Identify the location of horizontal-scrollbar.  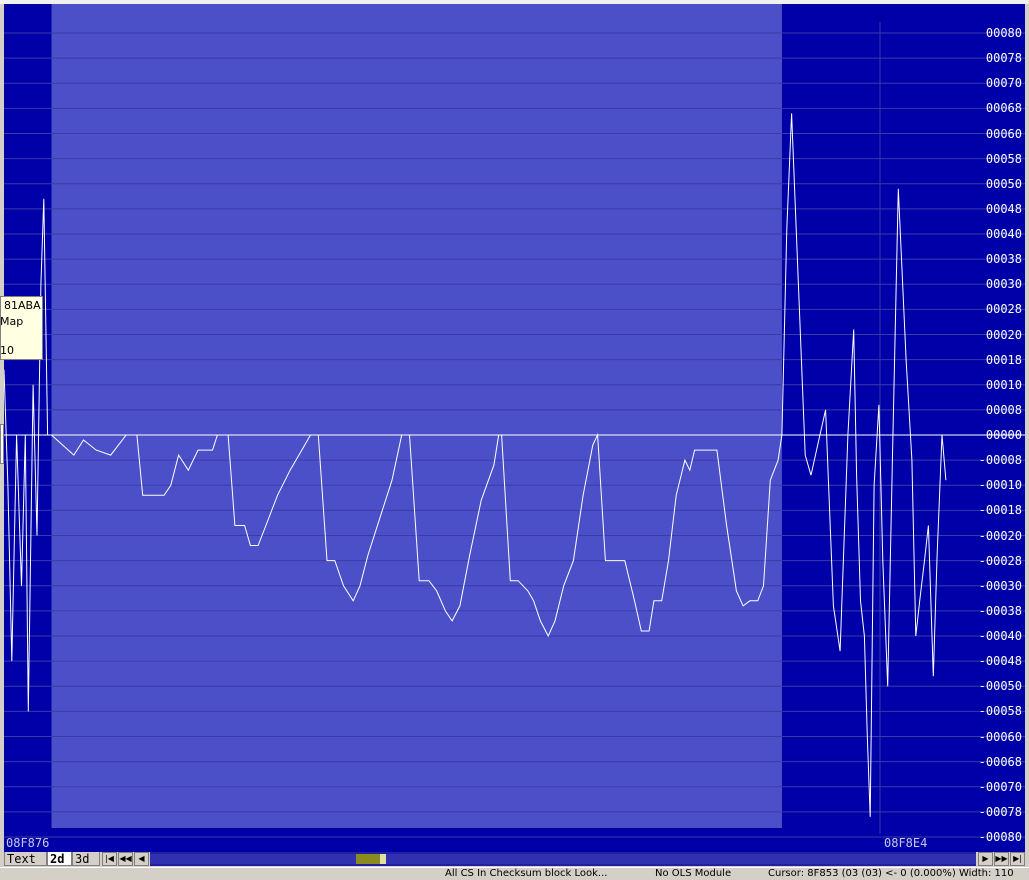
(563, 859).